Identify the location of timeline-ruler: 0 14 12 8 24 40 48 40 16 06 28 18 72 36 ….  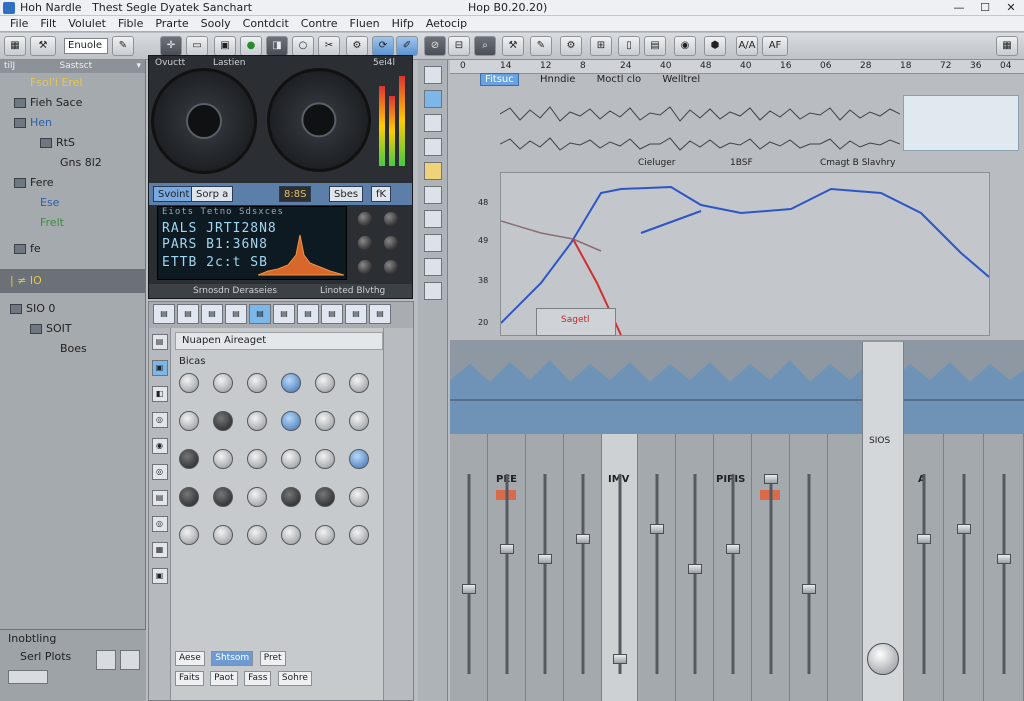
(737, 67).